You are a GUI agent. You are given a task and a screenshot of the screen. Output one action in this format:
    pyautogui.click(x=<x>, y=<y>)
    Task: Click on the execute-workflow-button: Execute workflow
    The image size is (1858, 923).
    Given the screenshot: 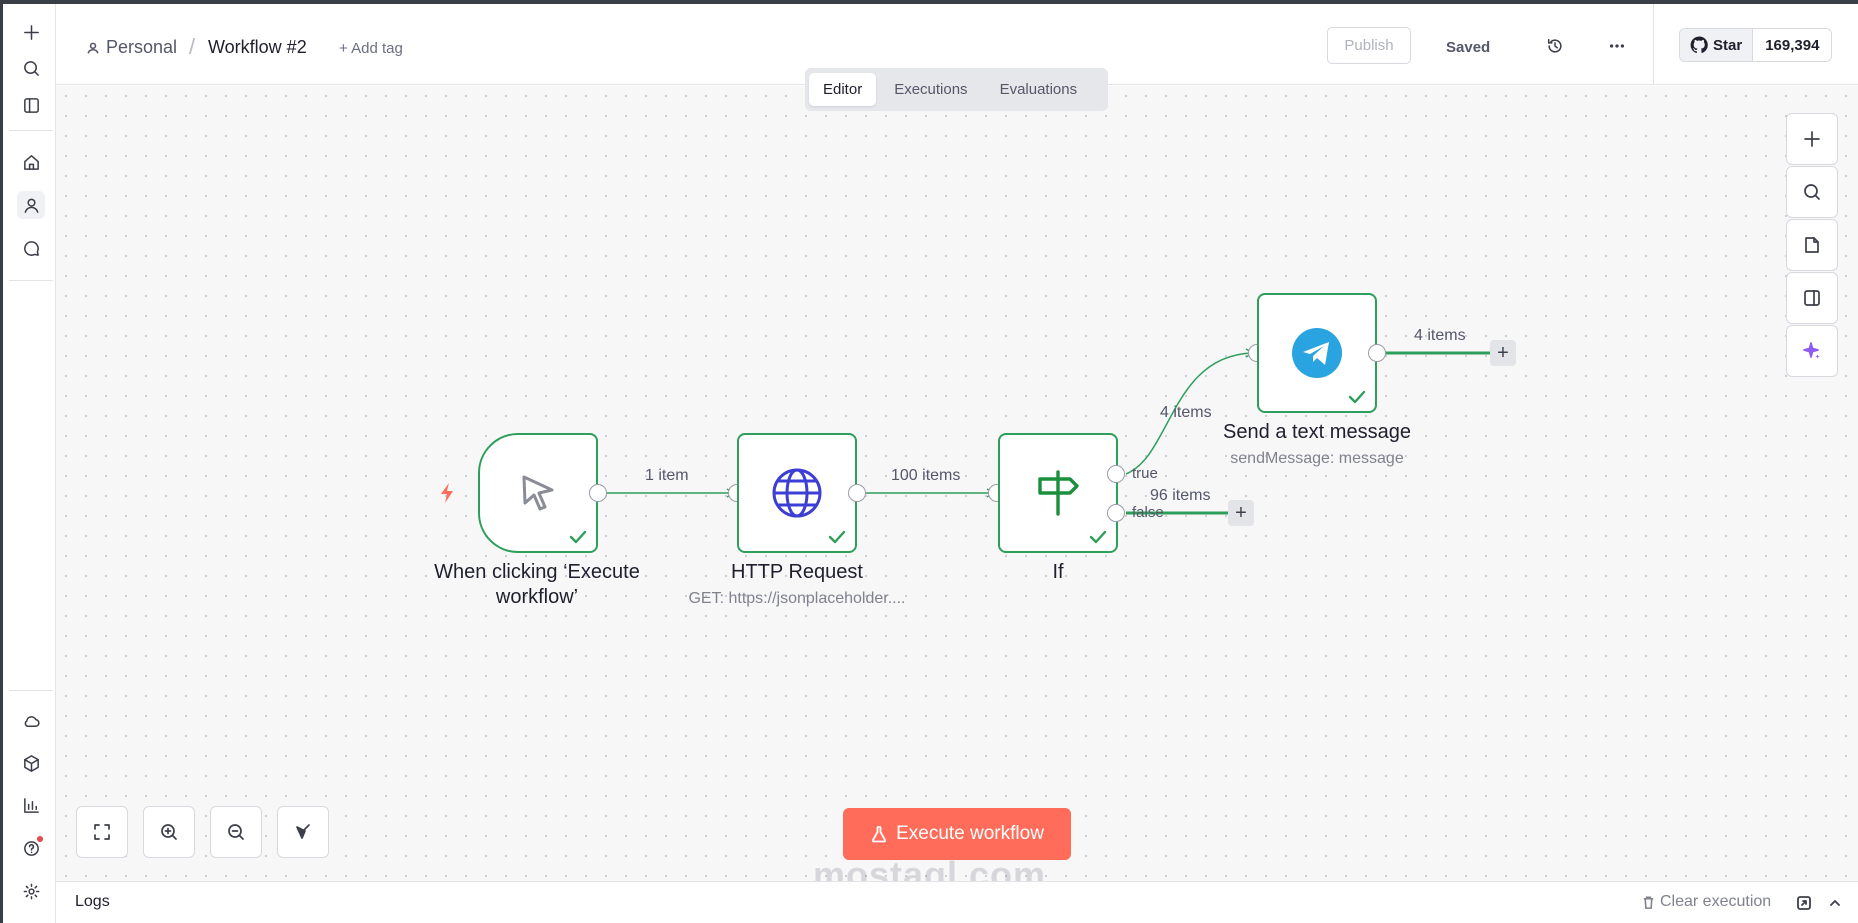 What is the action you would take?
    pyautogui.click(x=957, y=834)
    